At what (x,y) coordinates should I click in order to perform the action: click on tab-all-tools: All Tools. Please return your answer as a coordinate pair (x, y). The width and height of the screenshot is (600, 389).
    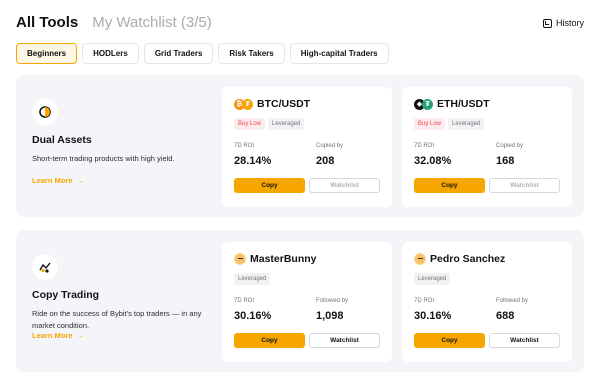
    Looking at the image, I should click on (47, 22).